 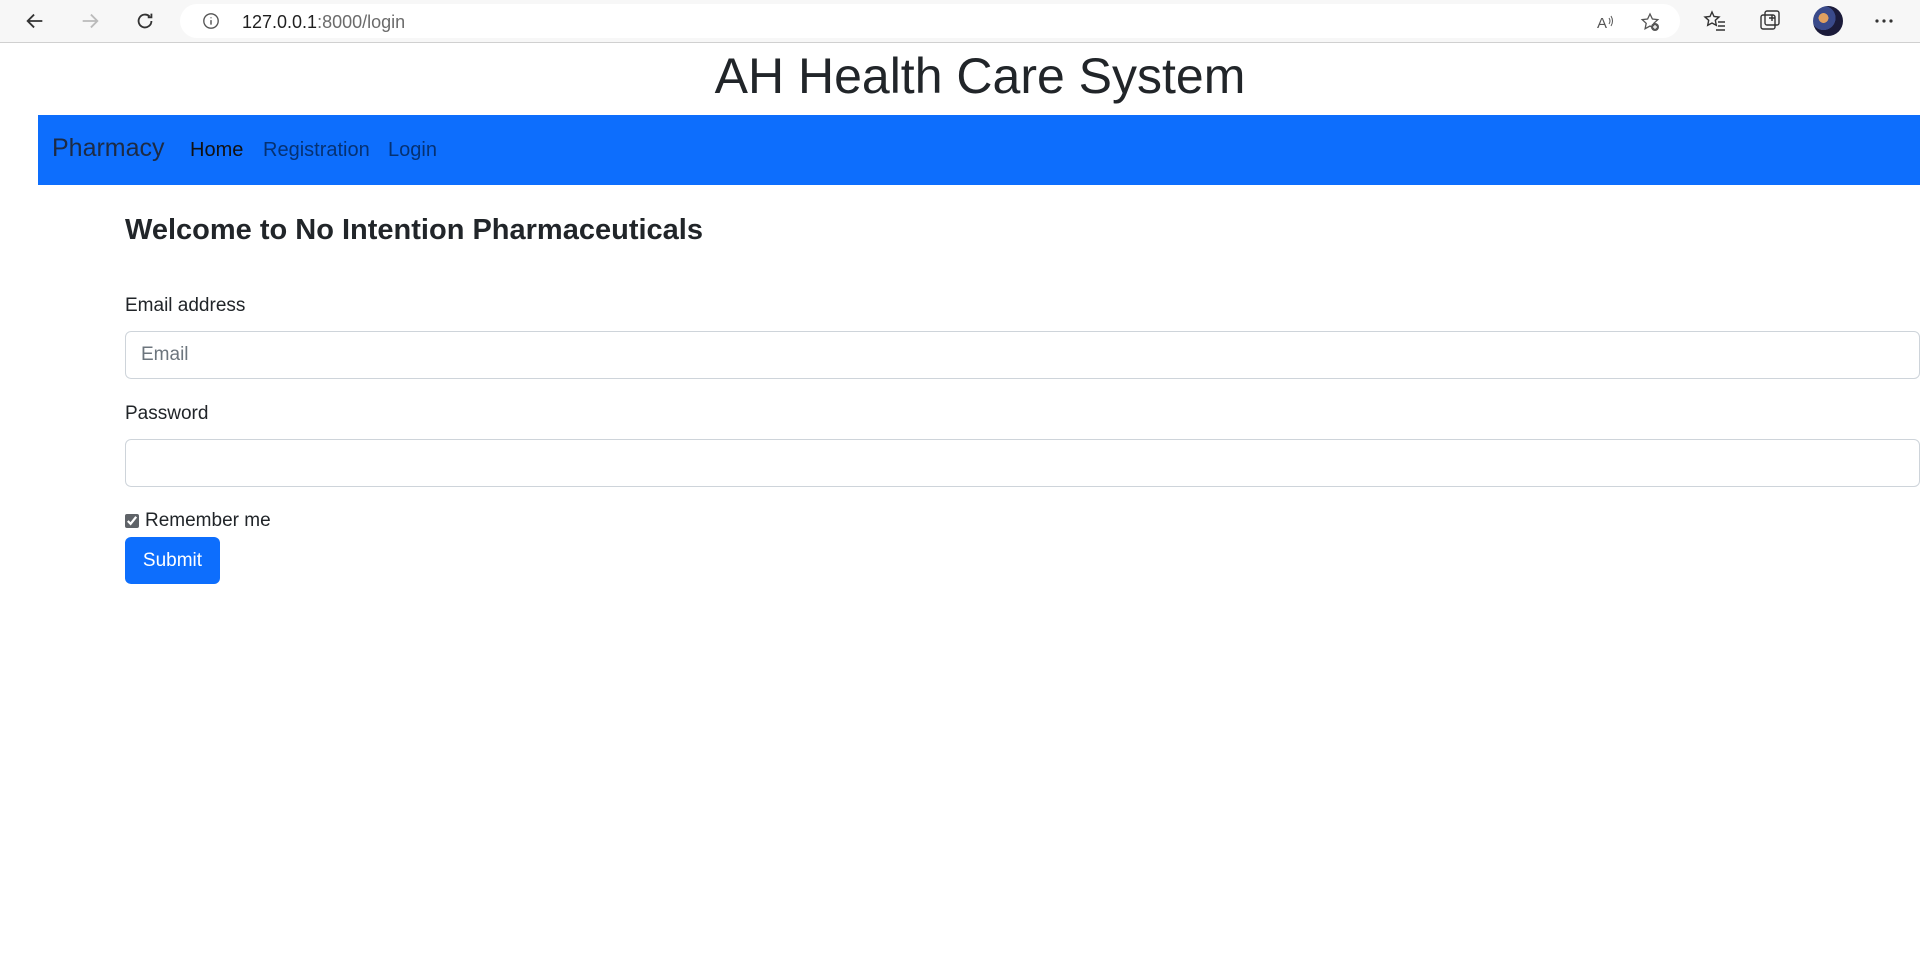 What do you see at coordinates (185, 305) in the screenshot?
I see `email-label: Email address` at bounding box center [185, 305].